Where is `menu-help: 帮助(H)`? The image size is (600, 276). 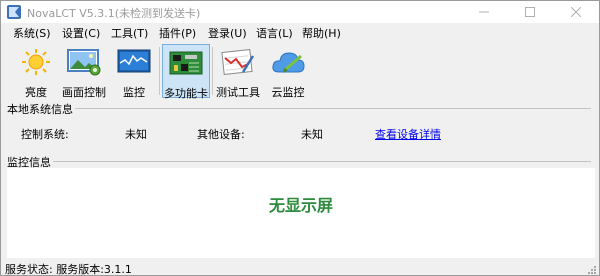 menu-help: 帮助(H) is located at coordinates (321, 33).